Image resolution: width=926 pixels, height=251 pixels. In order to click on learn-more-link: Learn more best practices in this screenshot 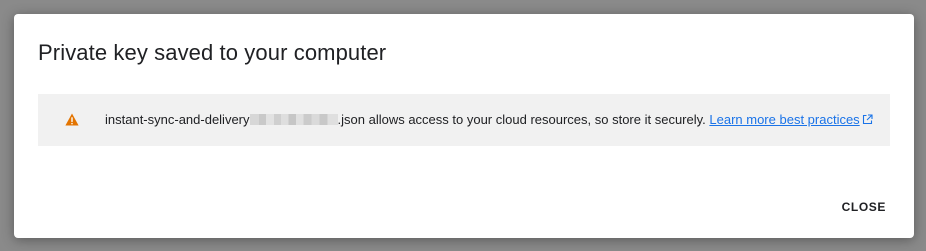, I will do `click(791, 119)`.